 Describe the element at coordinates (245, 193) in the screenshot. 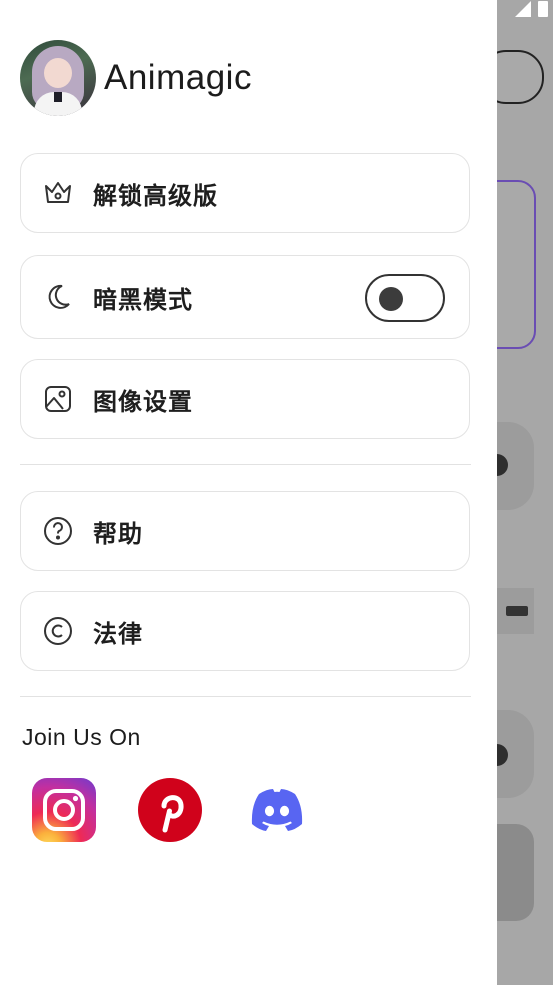

I see `menu-item-unlock-premium: 解锁高级版` at that location.